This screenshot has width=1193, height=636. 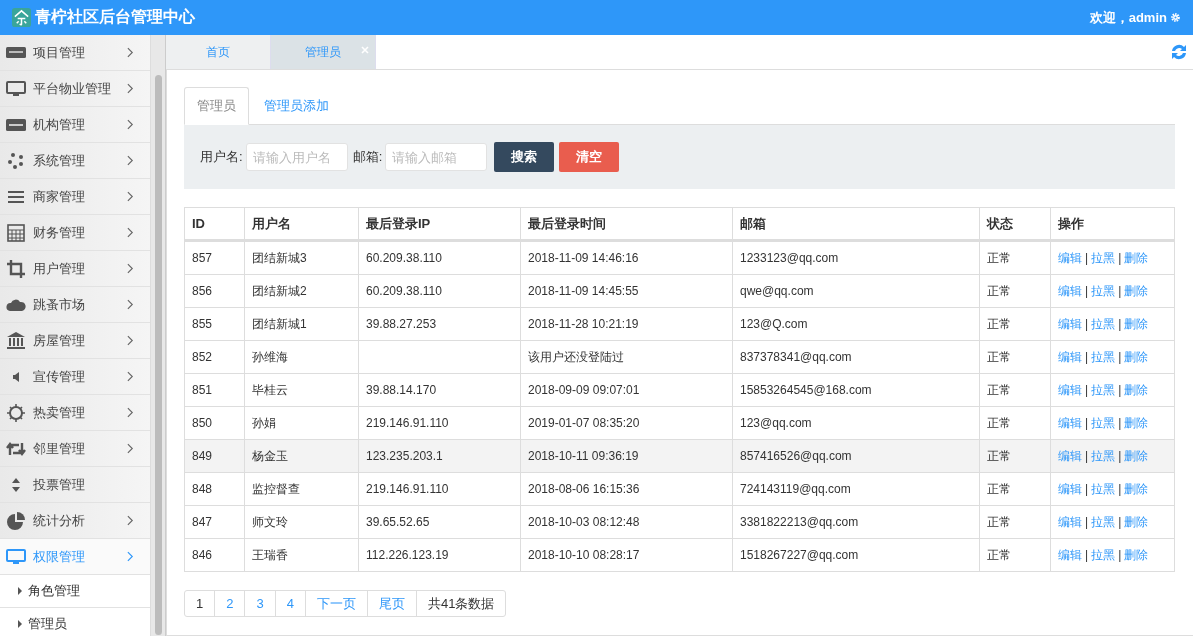 I want to click on sidebar-item: 投票管理, so click(x=75, y=485).